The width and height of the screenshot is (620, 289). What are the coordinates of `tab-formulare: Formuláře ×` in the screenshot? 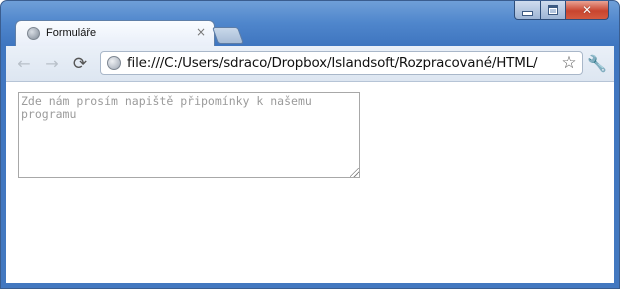 It's located at (115, 34).